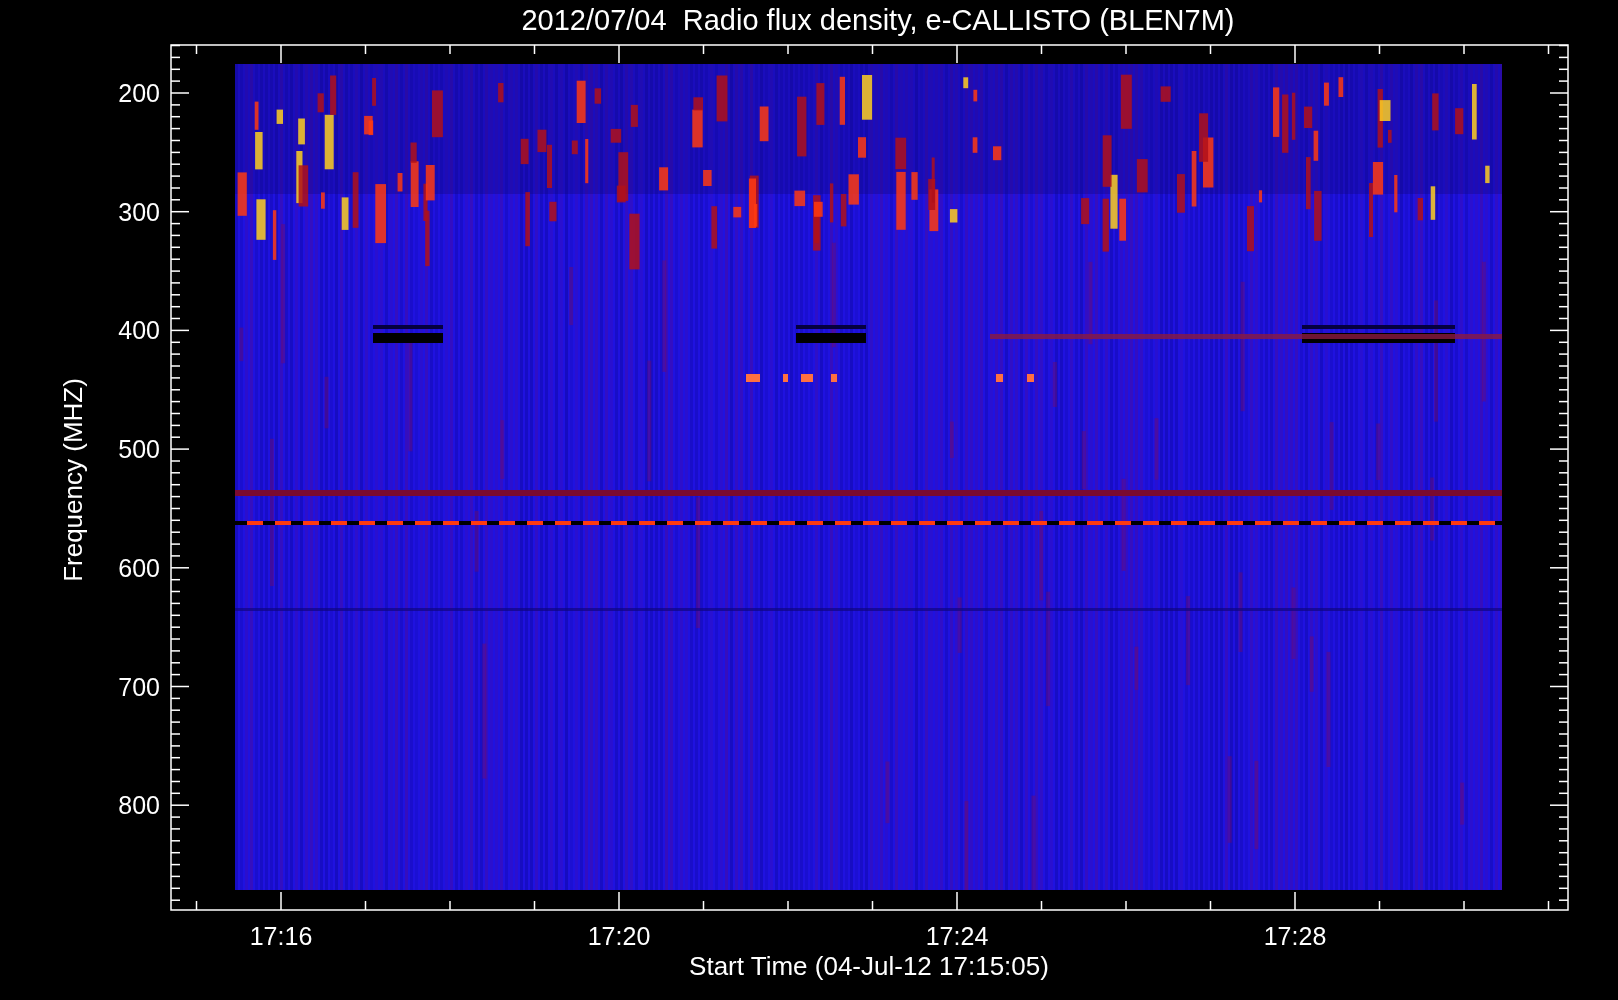  What do you see at coordinates (139, 449) in the screenshot?
I see `tick-label: 500` at bounding box center [139, 449].